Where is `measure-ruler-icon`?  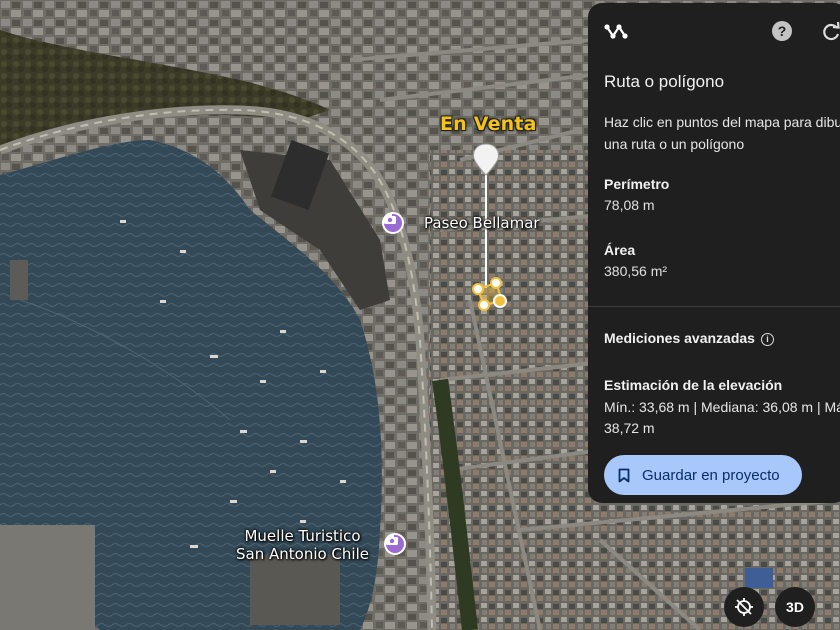
measure-ruler-icon is located at coordinates (616, 31).